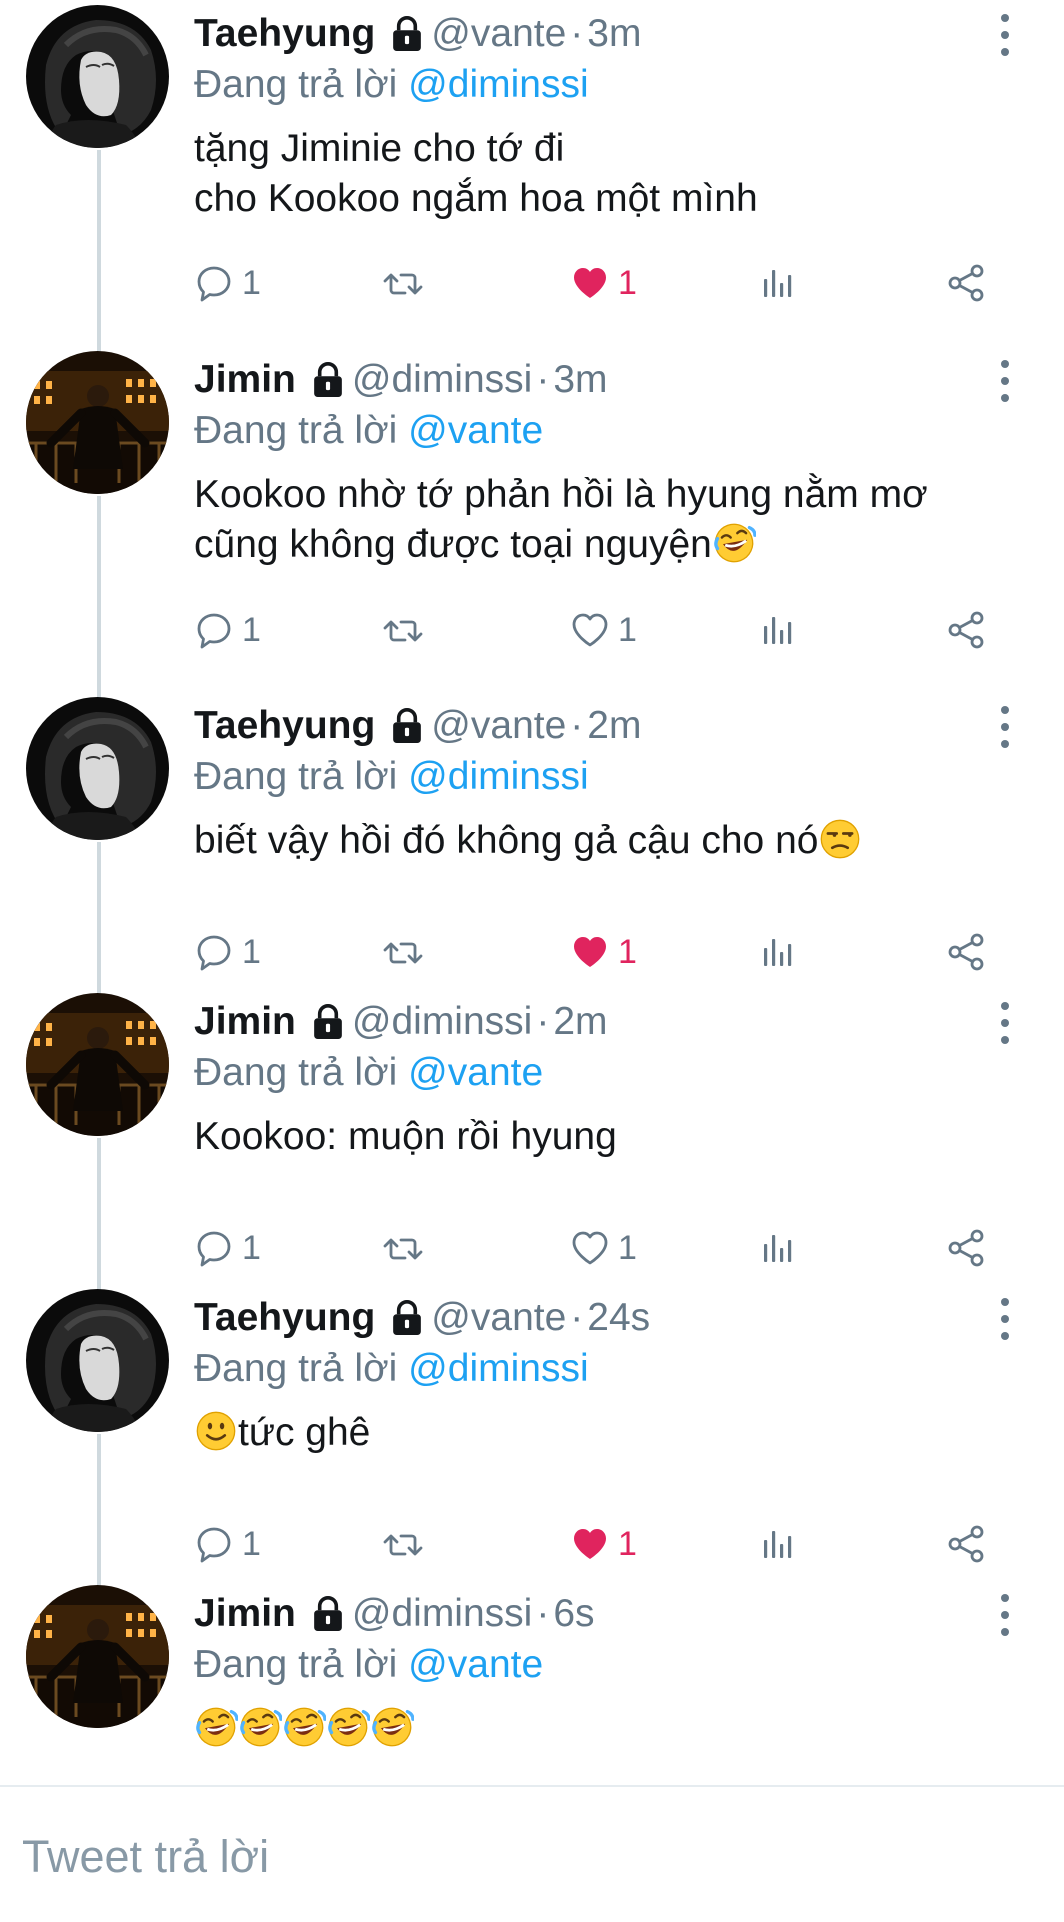 The width and height of the screenshot is (1064, 1922). Describe the element at coordinates (391, 1369) in the screenshot. I see `replying-to: Đang trả lời @diminssi` at that location.